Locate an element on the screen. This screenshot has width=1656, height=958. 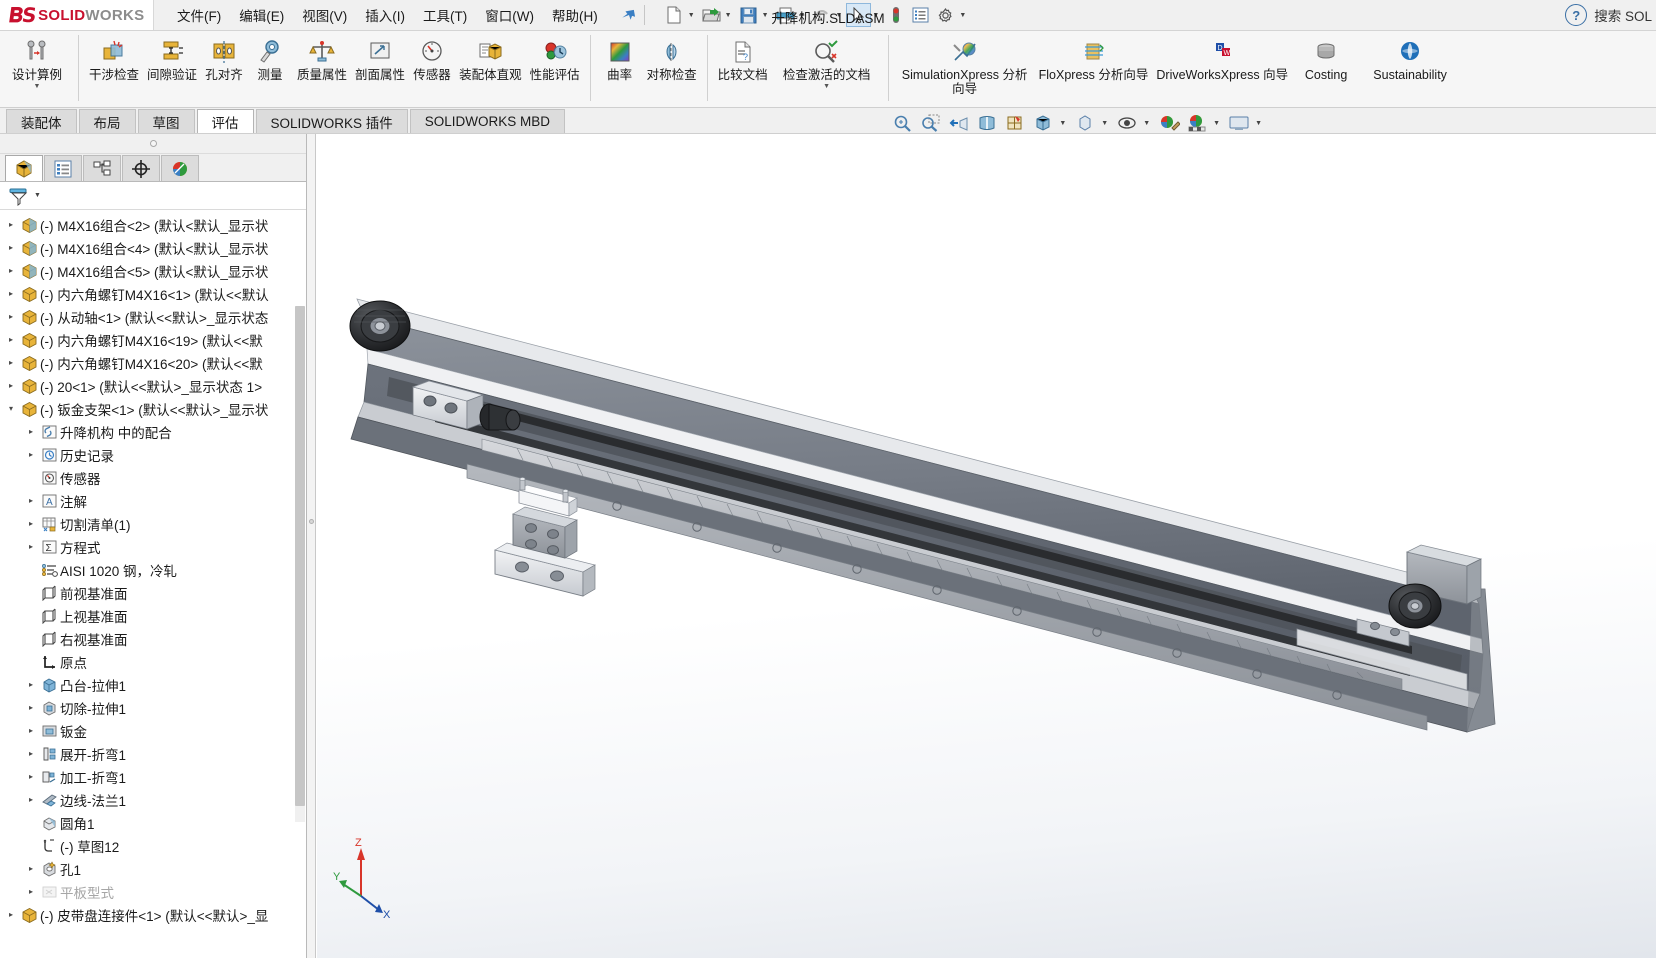
tab-sketch: 草图 is located at coordinates (166, 121).